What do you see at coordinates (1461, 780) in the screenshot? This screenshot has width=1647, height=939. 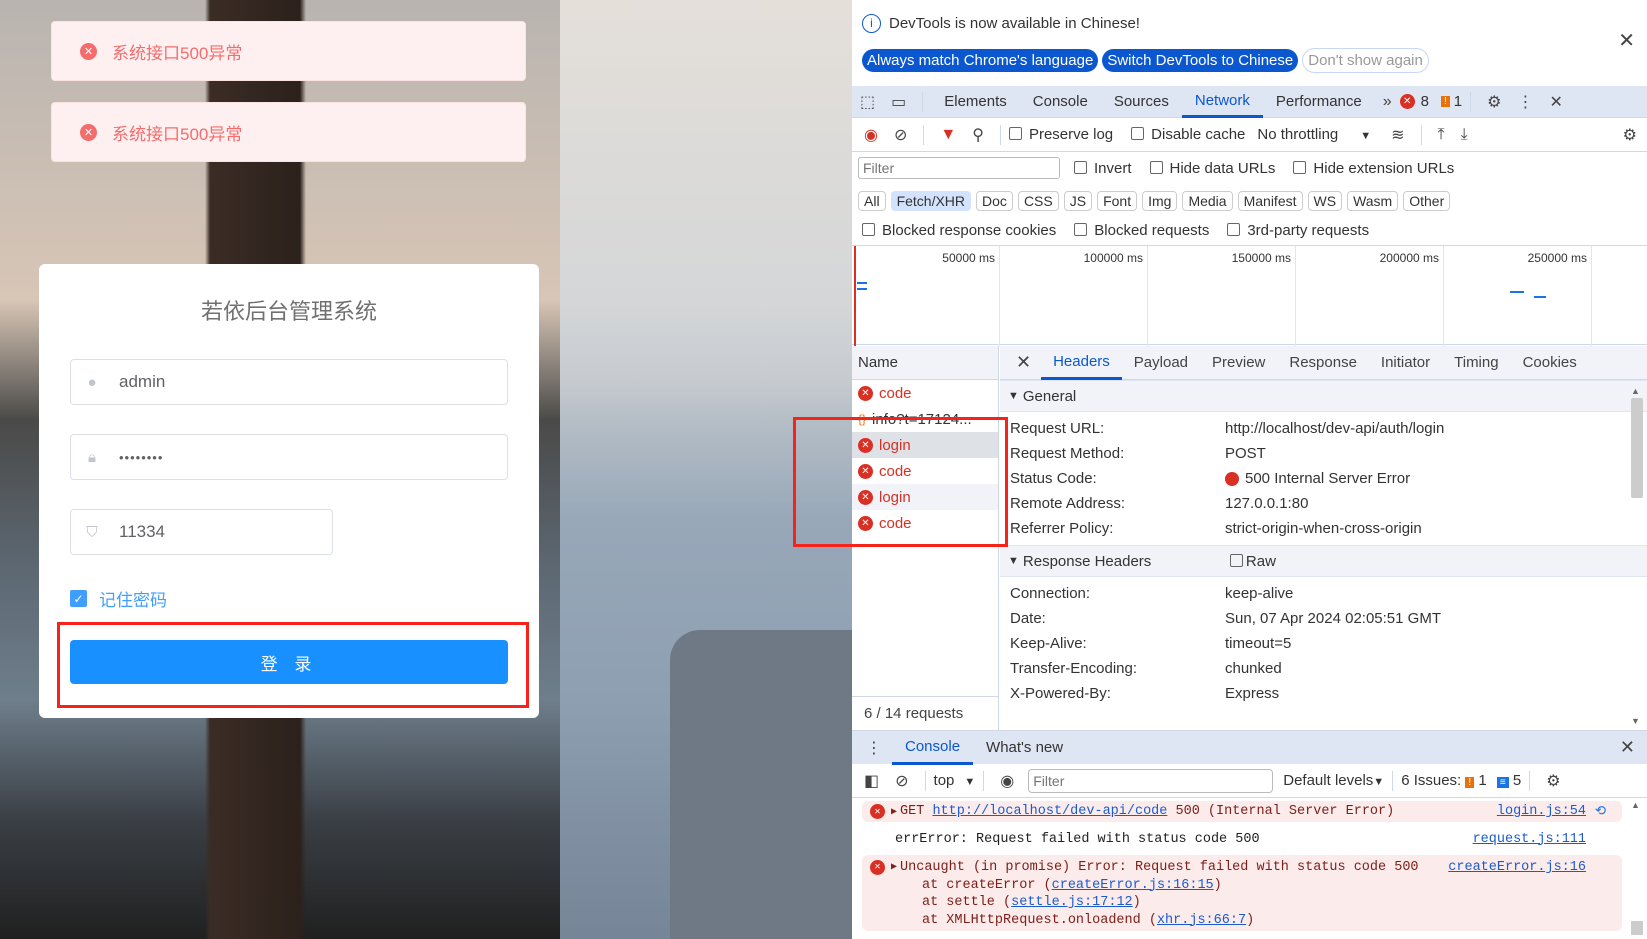 I see `issues-button: 6 Issues: ! 1 ≡ 5` at bounding box center [1461, 780].